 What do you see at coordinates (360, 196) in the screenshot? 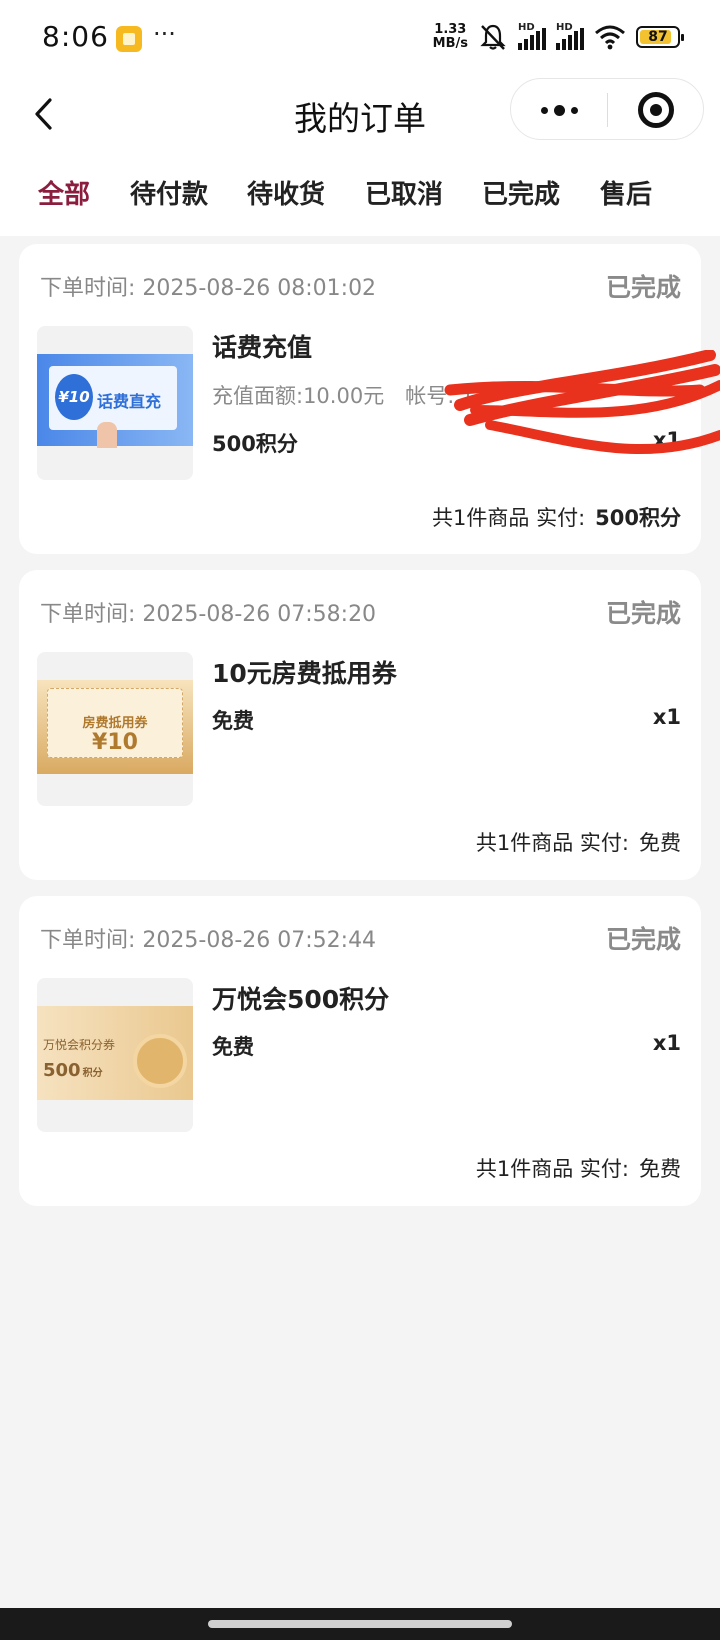
I see `order-tabs: 全部 待付款 待收货 已取消 已完成 售后` at bounding box center [360, 196].